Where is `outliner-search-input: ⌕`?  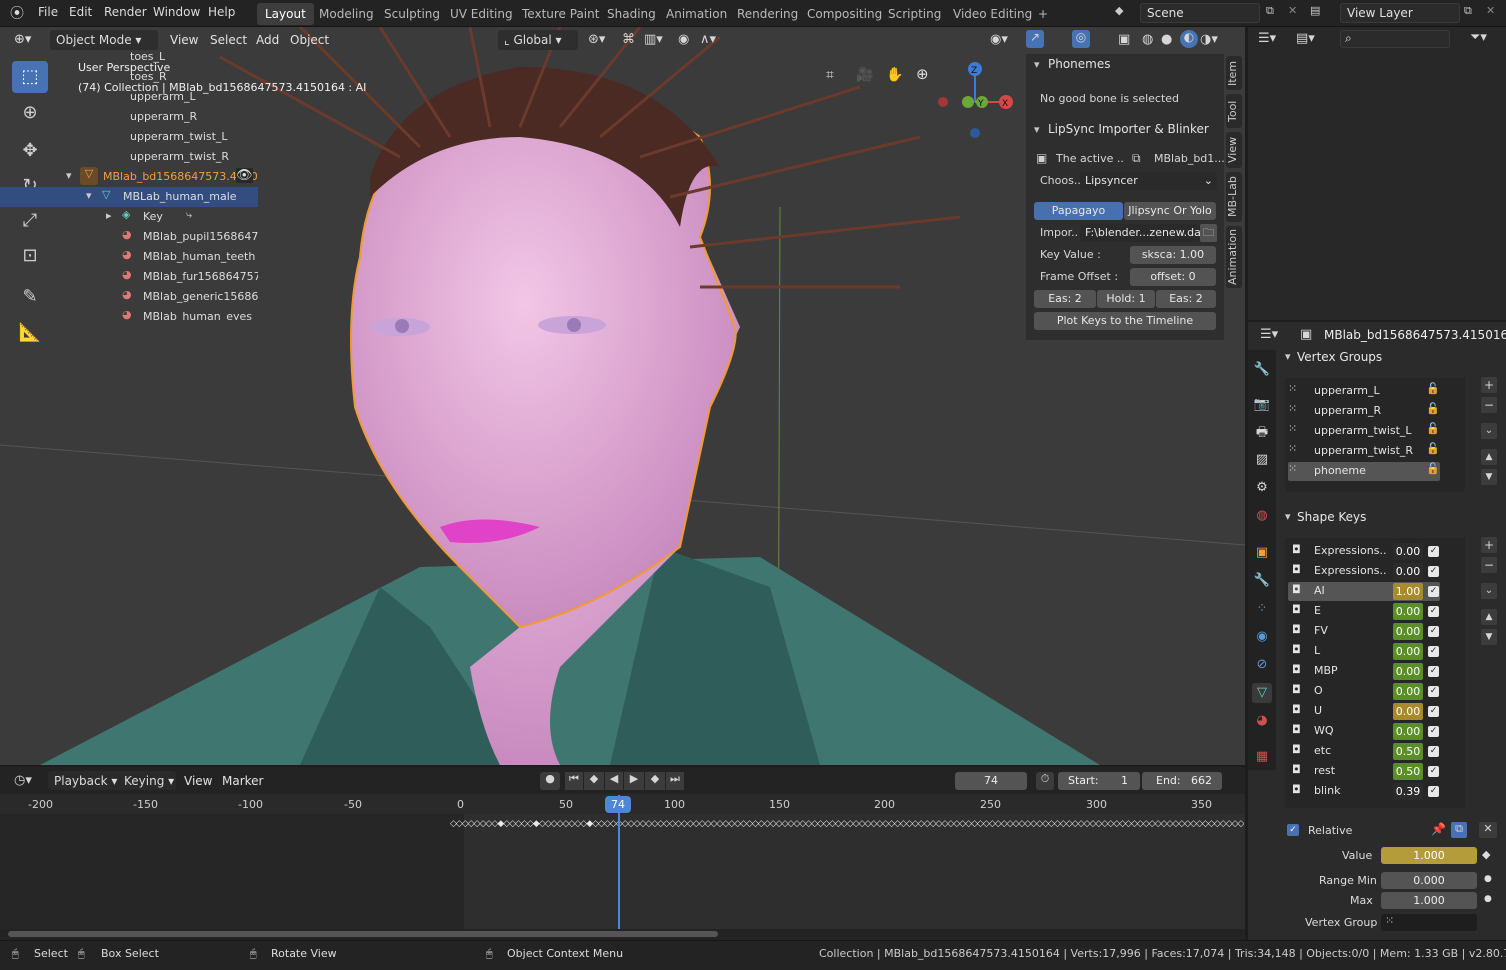
outliner-search-input: ⌕ is located at coordinates (1395, 39).